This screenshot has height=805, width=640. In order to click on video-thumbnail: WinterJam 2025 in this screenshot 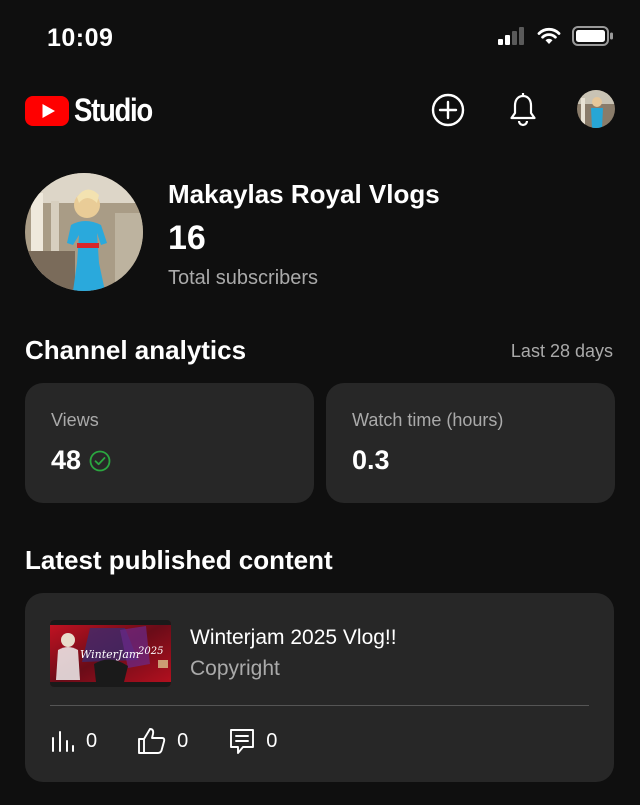, I will do `click(110, 653)`.